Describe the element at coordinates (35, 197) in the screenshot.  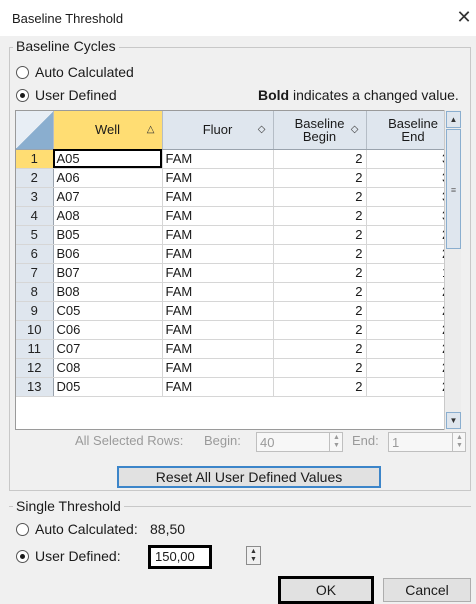
I see `row-number: 3` at that location.